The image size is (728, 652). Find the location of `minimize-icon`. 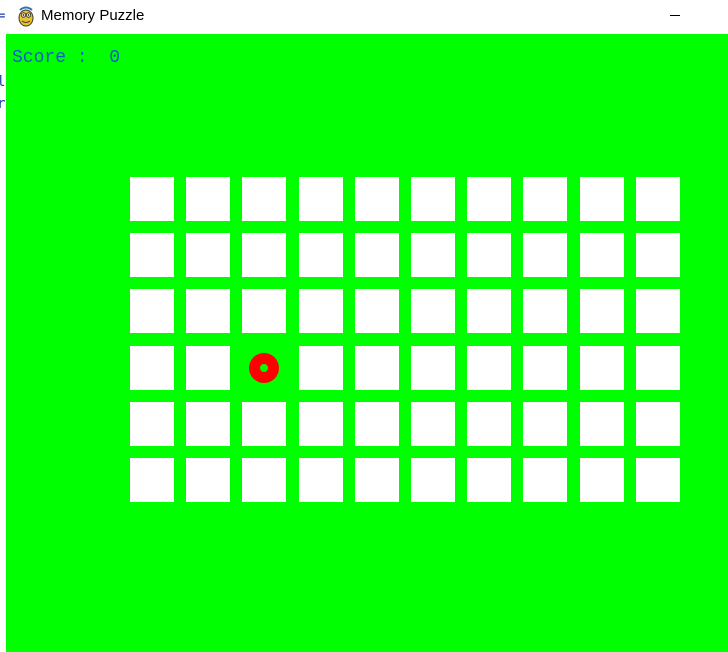

minimize-icon is located at coordinates (675, 15).